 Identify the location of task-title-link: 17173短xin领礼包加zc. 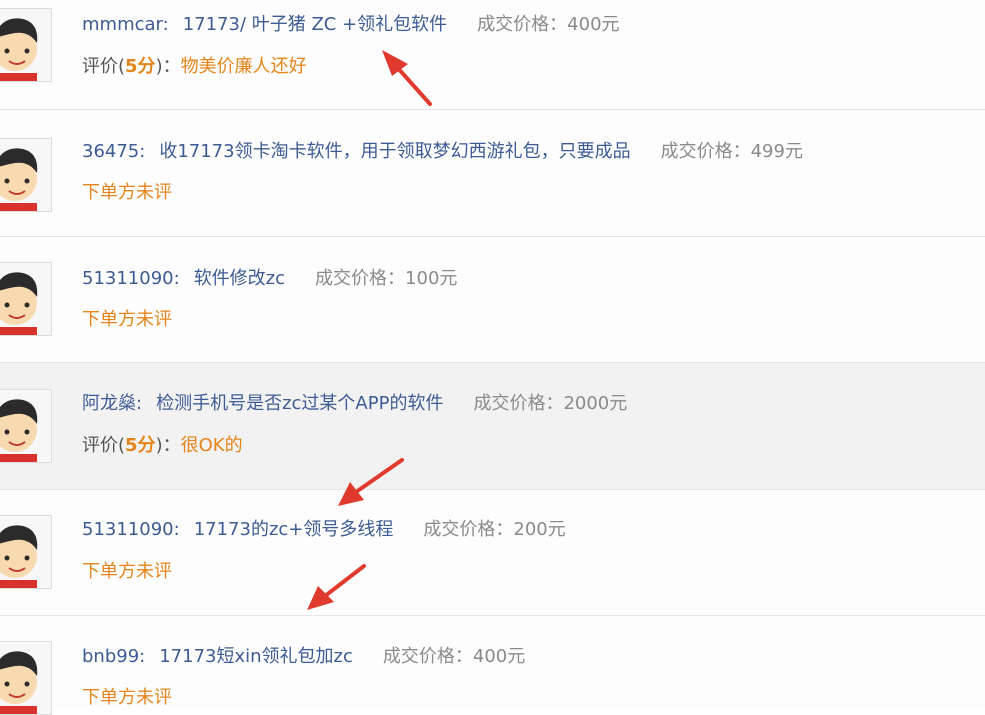
(256, 656).